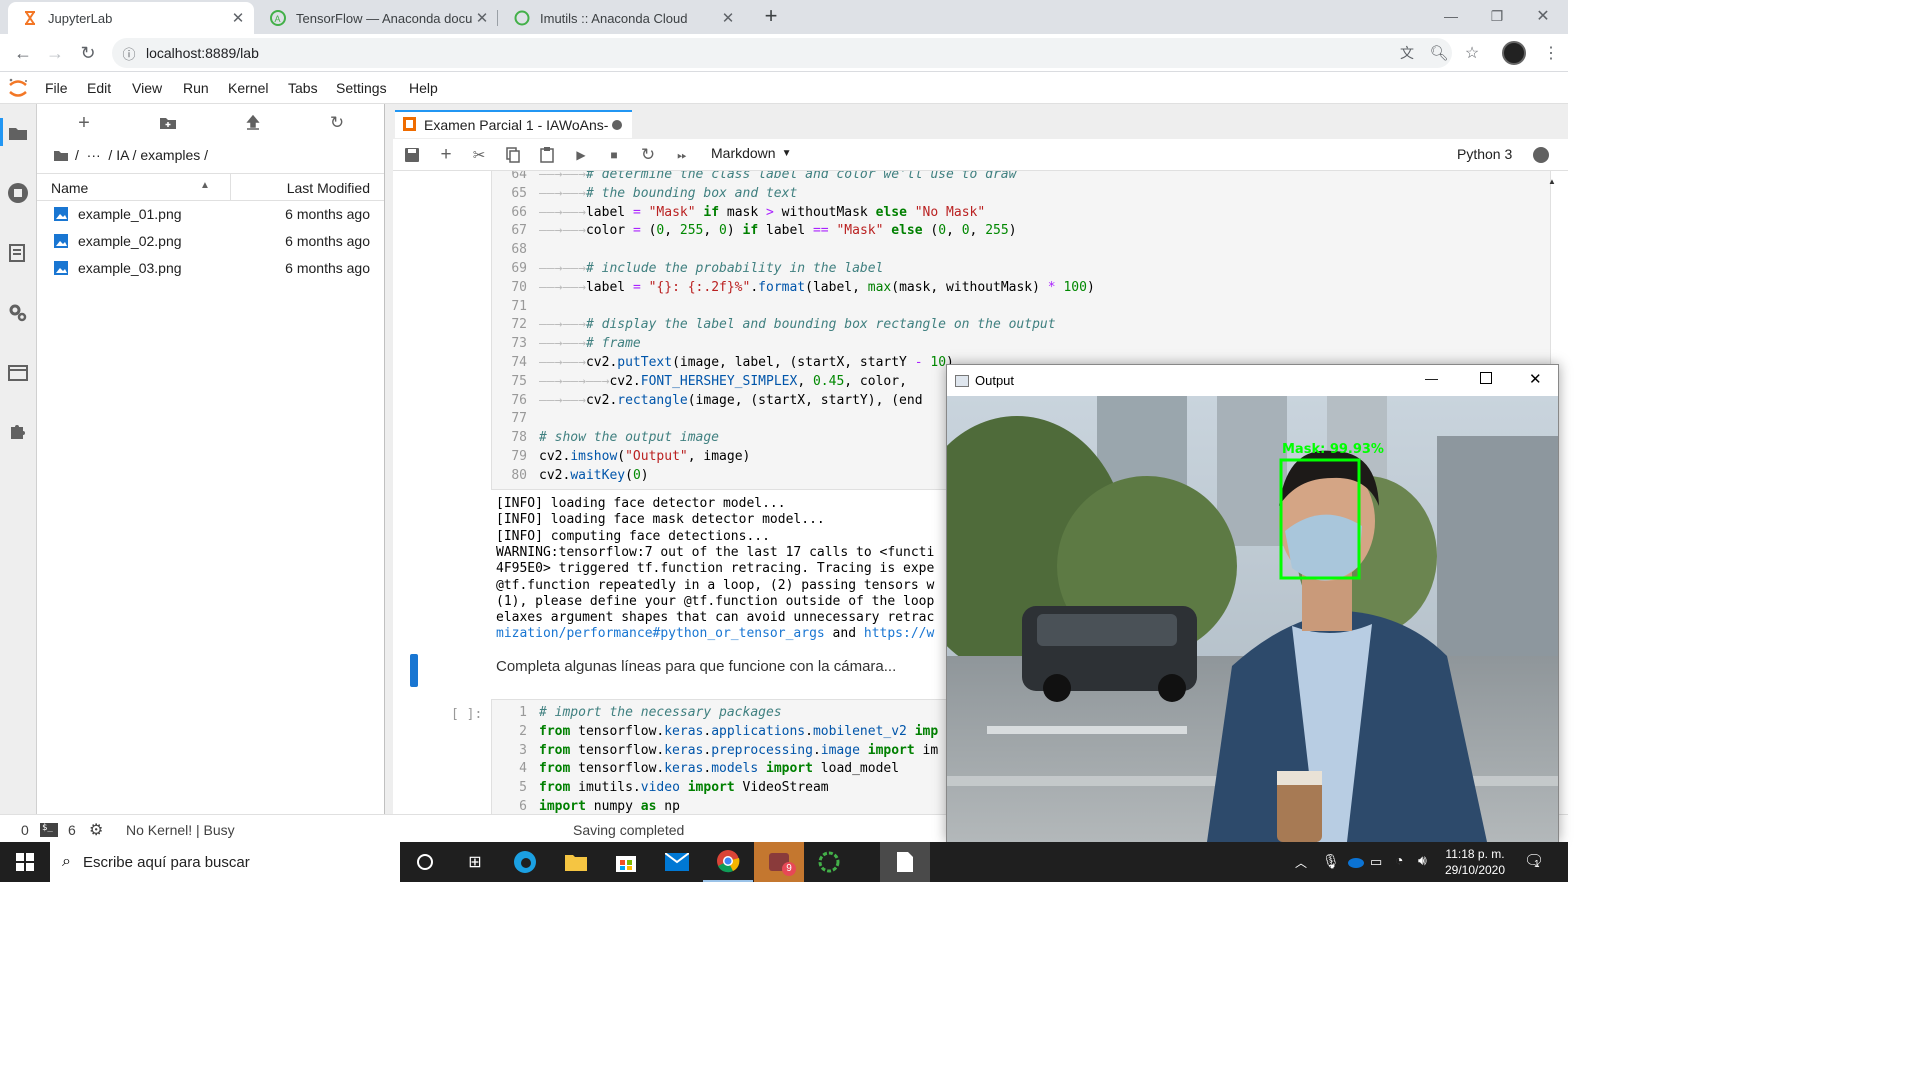 This screenshot has height=1080, width=1920. I want to click on menu-run: Run, so click(196, 88).